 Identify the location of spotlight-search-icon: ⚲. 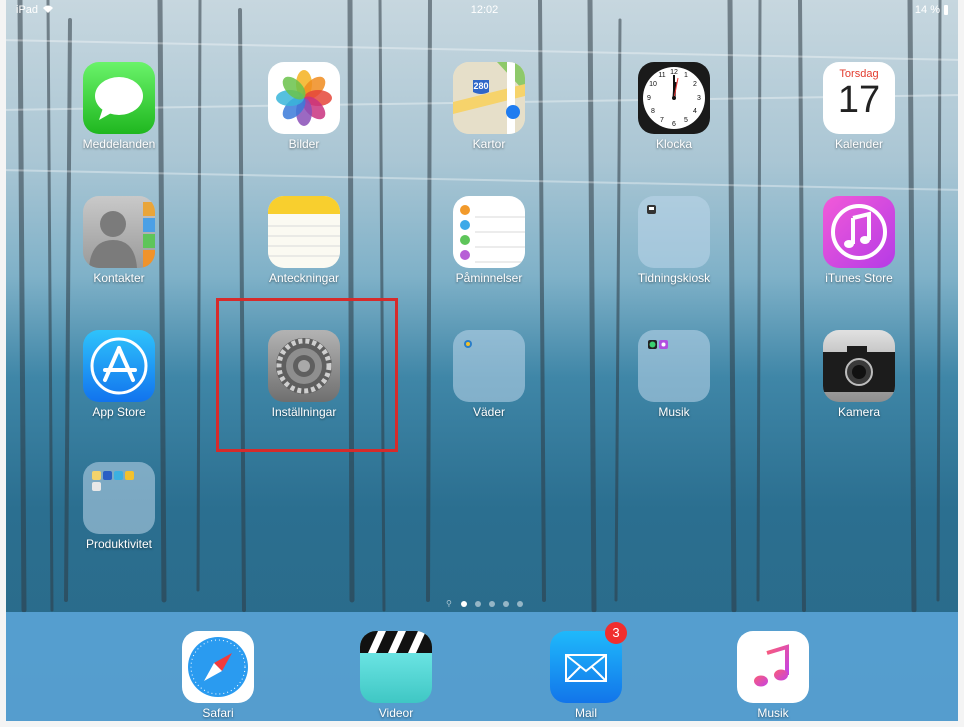
(449, 603).